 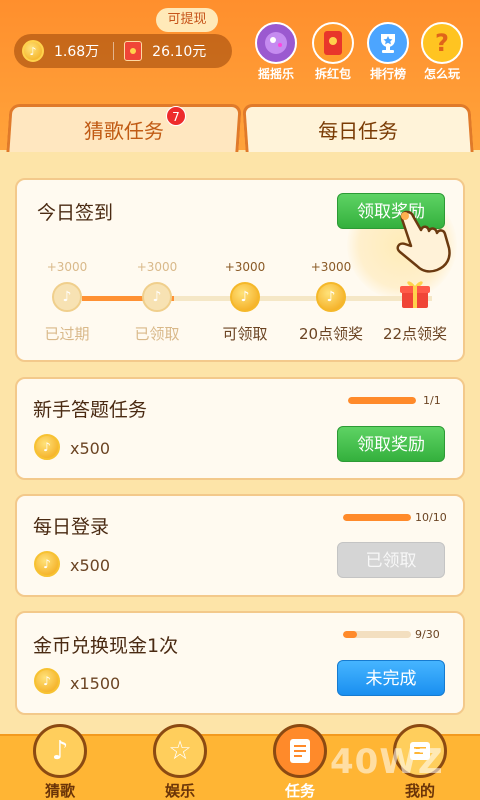 What do you see at coordinates (276, 43) in the screenshot?
I see `ball-icon` at bounding box center [276, 43].